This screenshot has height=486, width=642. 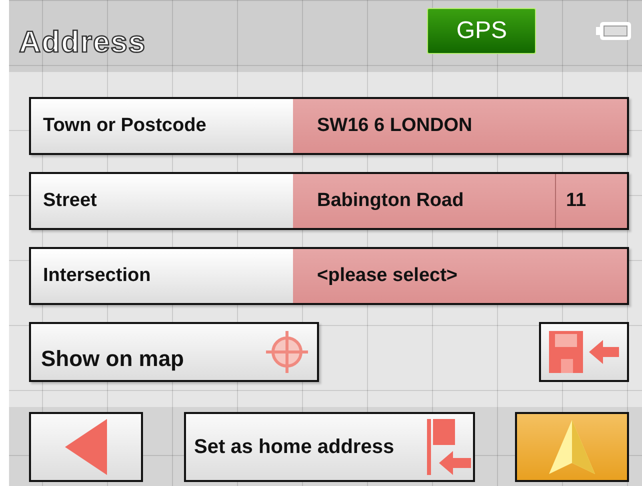 I want to click on back-button, so click(x=86, y=447).